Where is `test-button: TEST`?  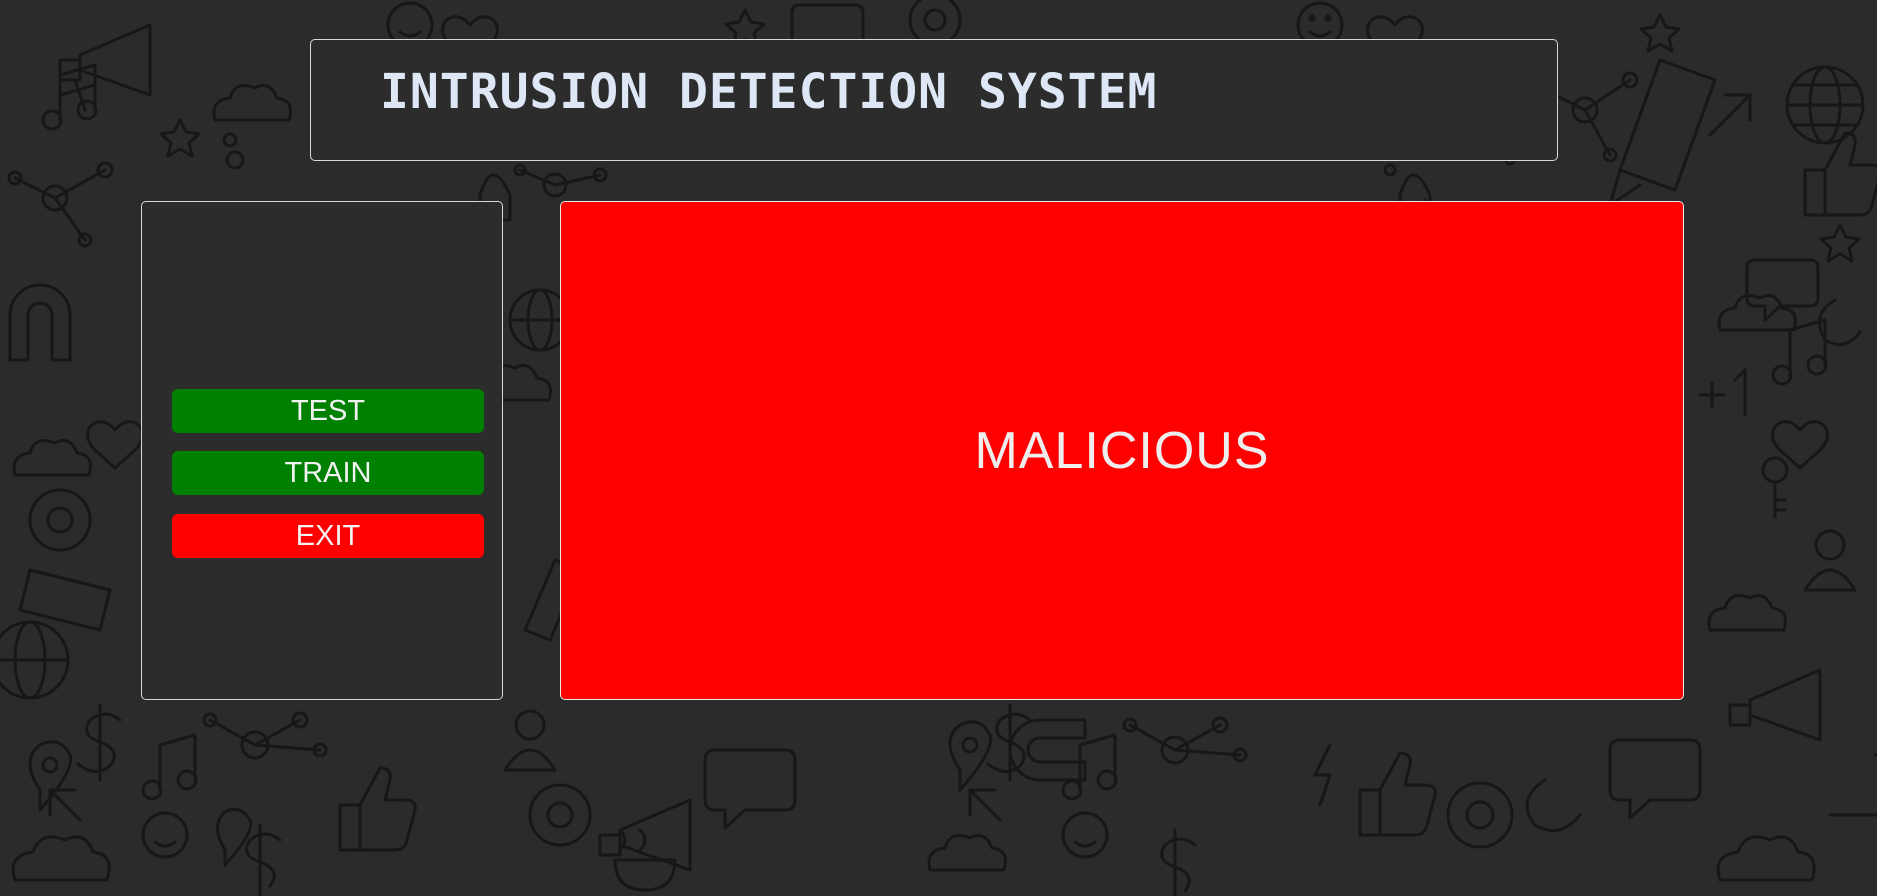
test-button: TEST is located at coordinates (328, 411).